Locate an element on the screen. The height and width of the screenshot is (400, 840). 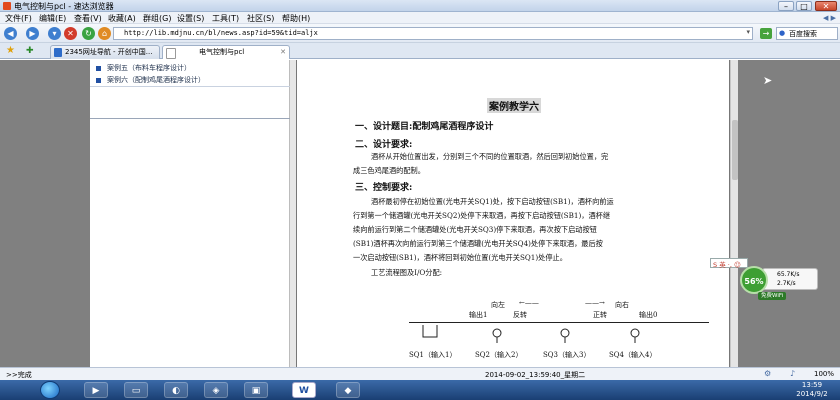
network-usage-badge: 56% is located at coordinates (754, 280).